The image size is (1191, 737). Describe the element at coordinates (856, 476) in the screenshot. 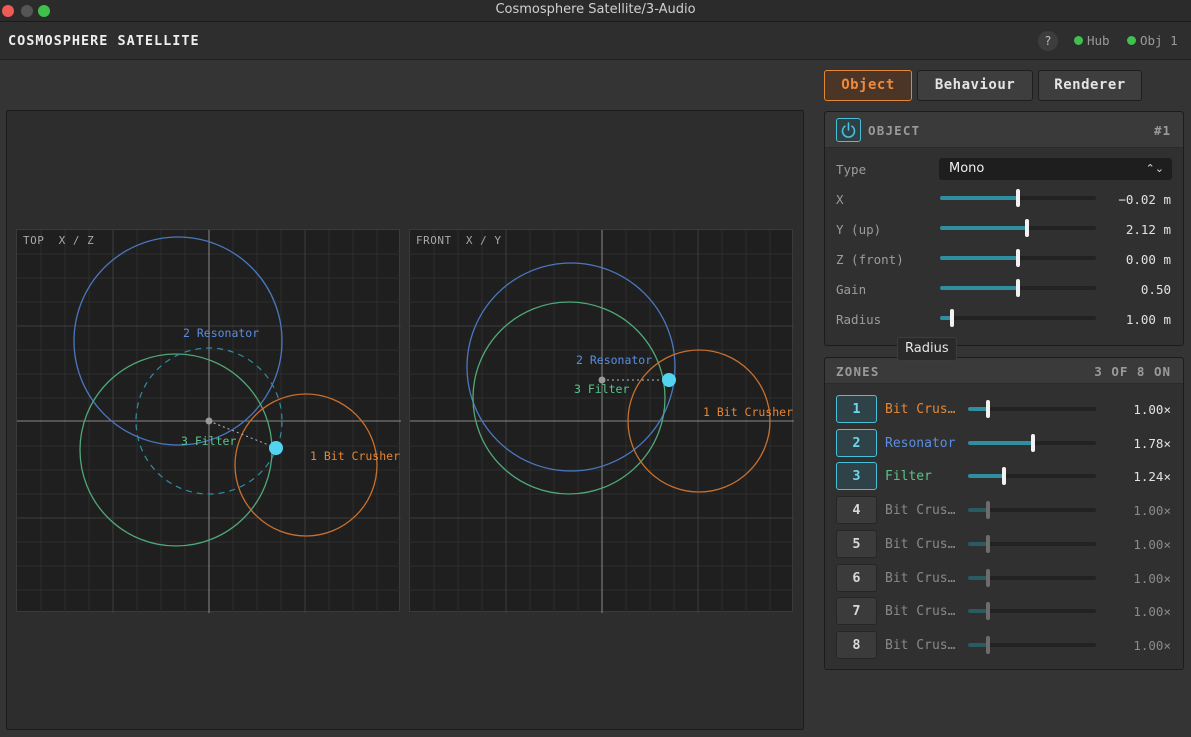

I see `zone-toggle-button: 3` at that location.